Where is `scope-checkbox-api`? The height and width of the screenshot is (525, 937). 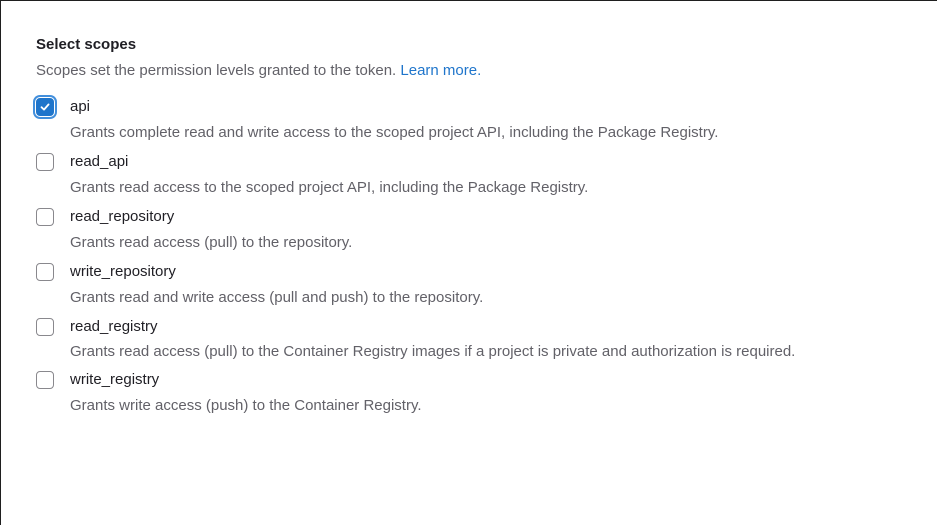
scope-checkbox-api is located at coordinates (45, 107).